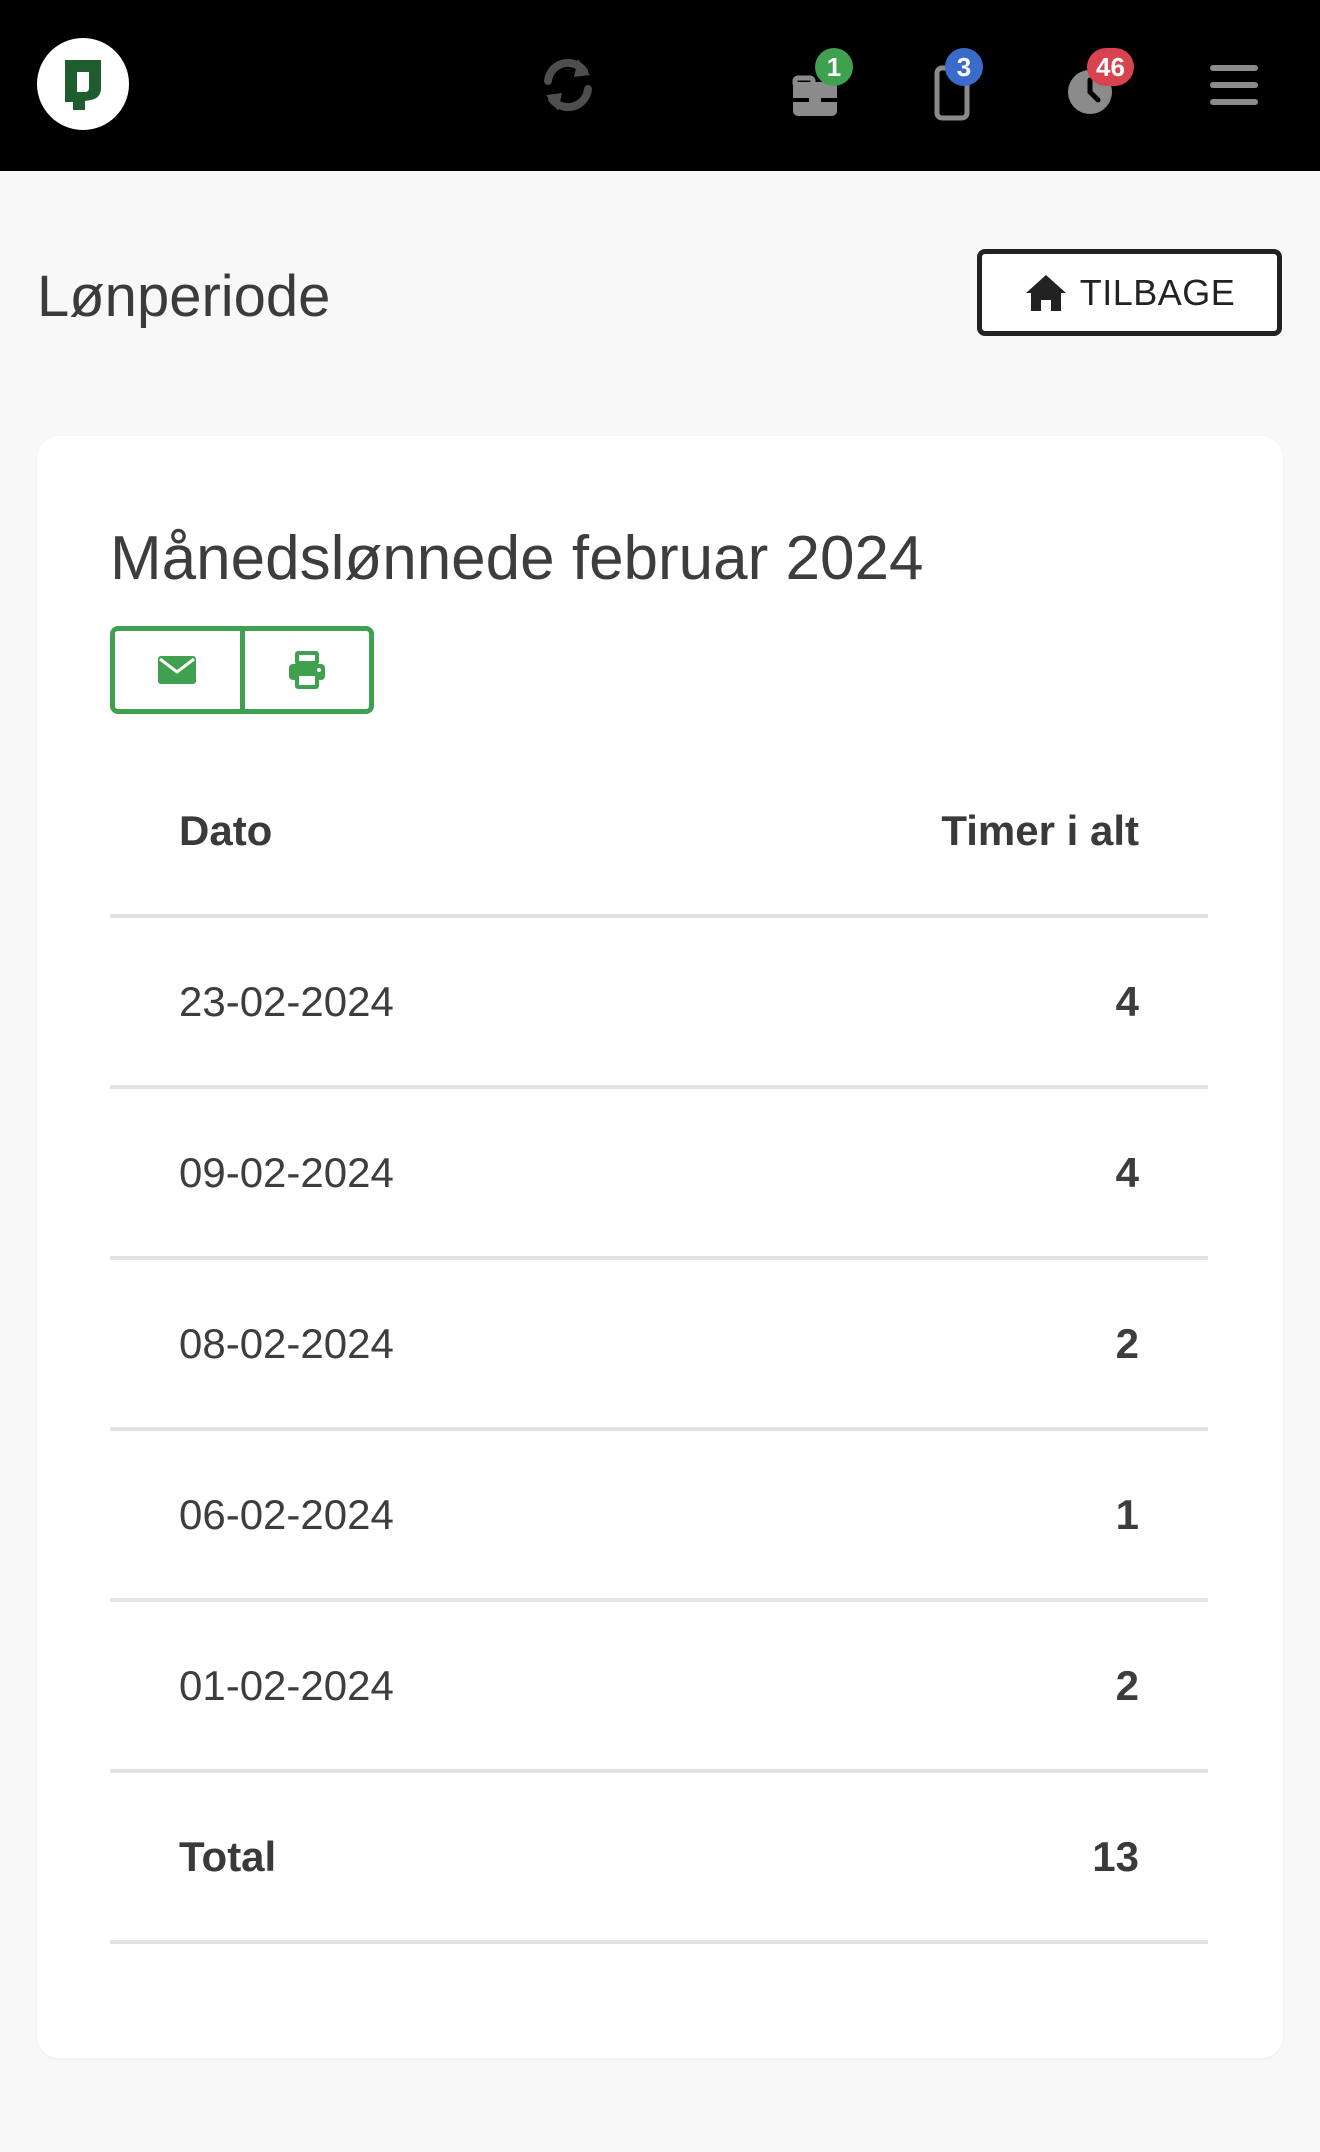  I want to click on refresh-icon, so click(568, 85).